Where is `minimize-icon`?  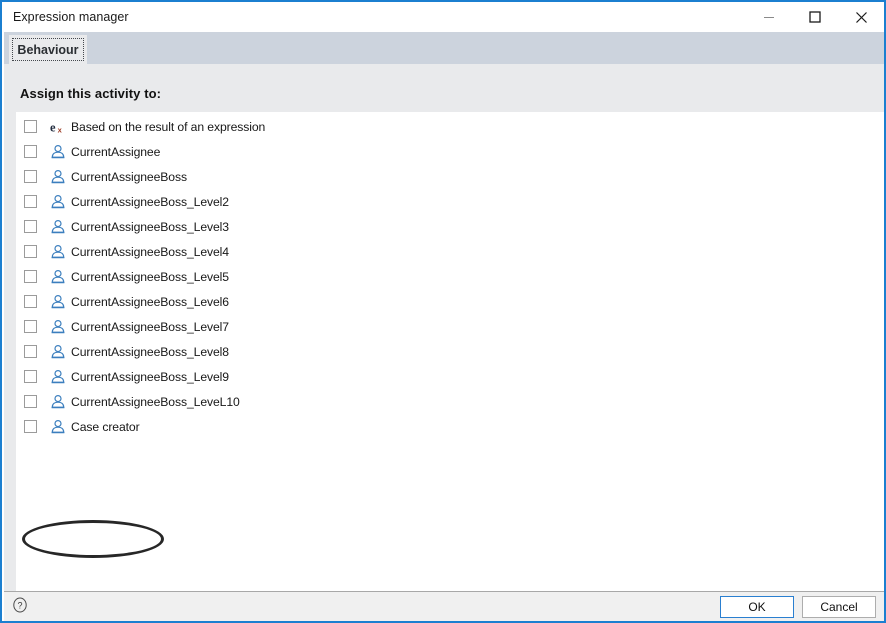 minimize-icon is located at coordinates (769, 17).